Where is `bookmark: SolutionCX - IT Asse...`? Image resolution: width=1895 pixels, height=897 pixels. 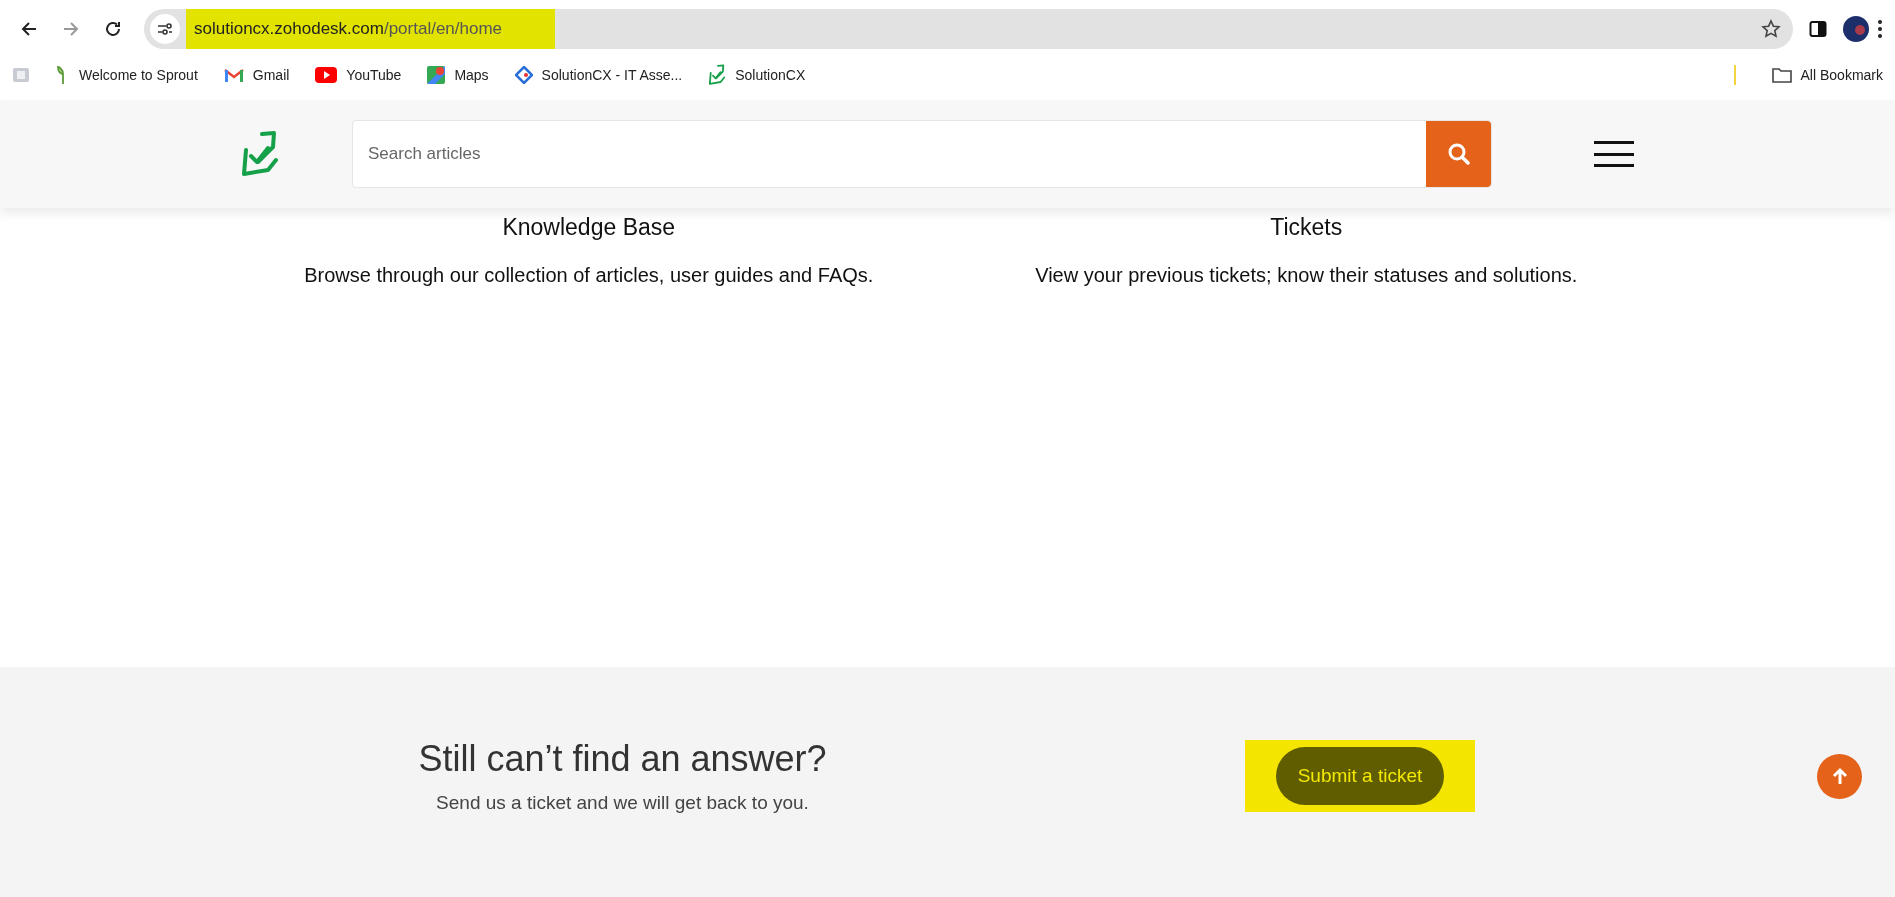 bookmark: SolutionCX - IT Asse... is located at coordinates (598, 75).